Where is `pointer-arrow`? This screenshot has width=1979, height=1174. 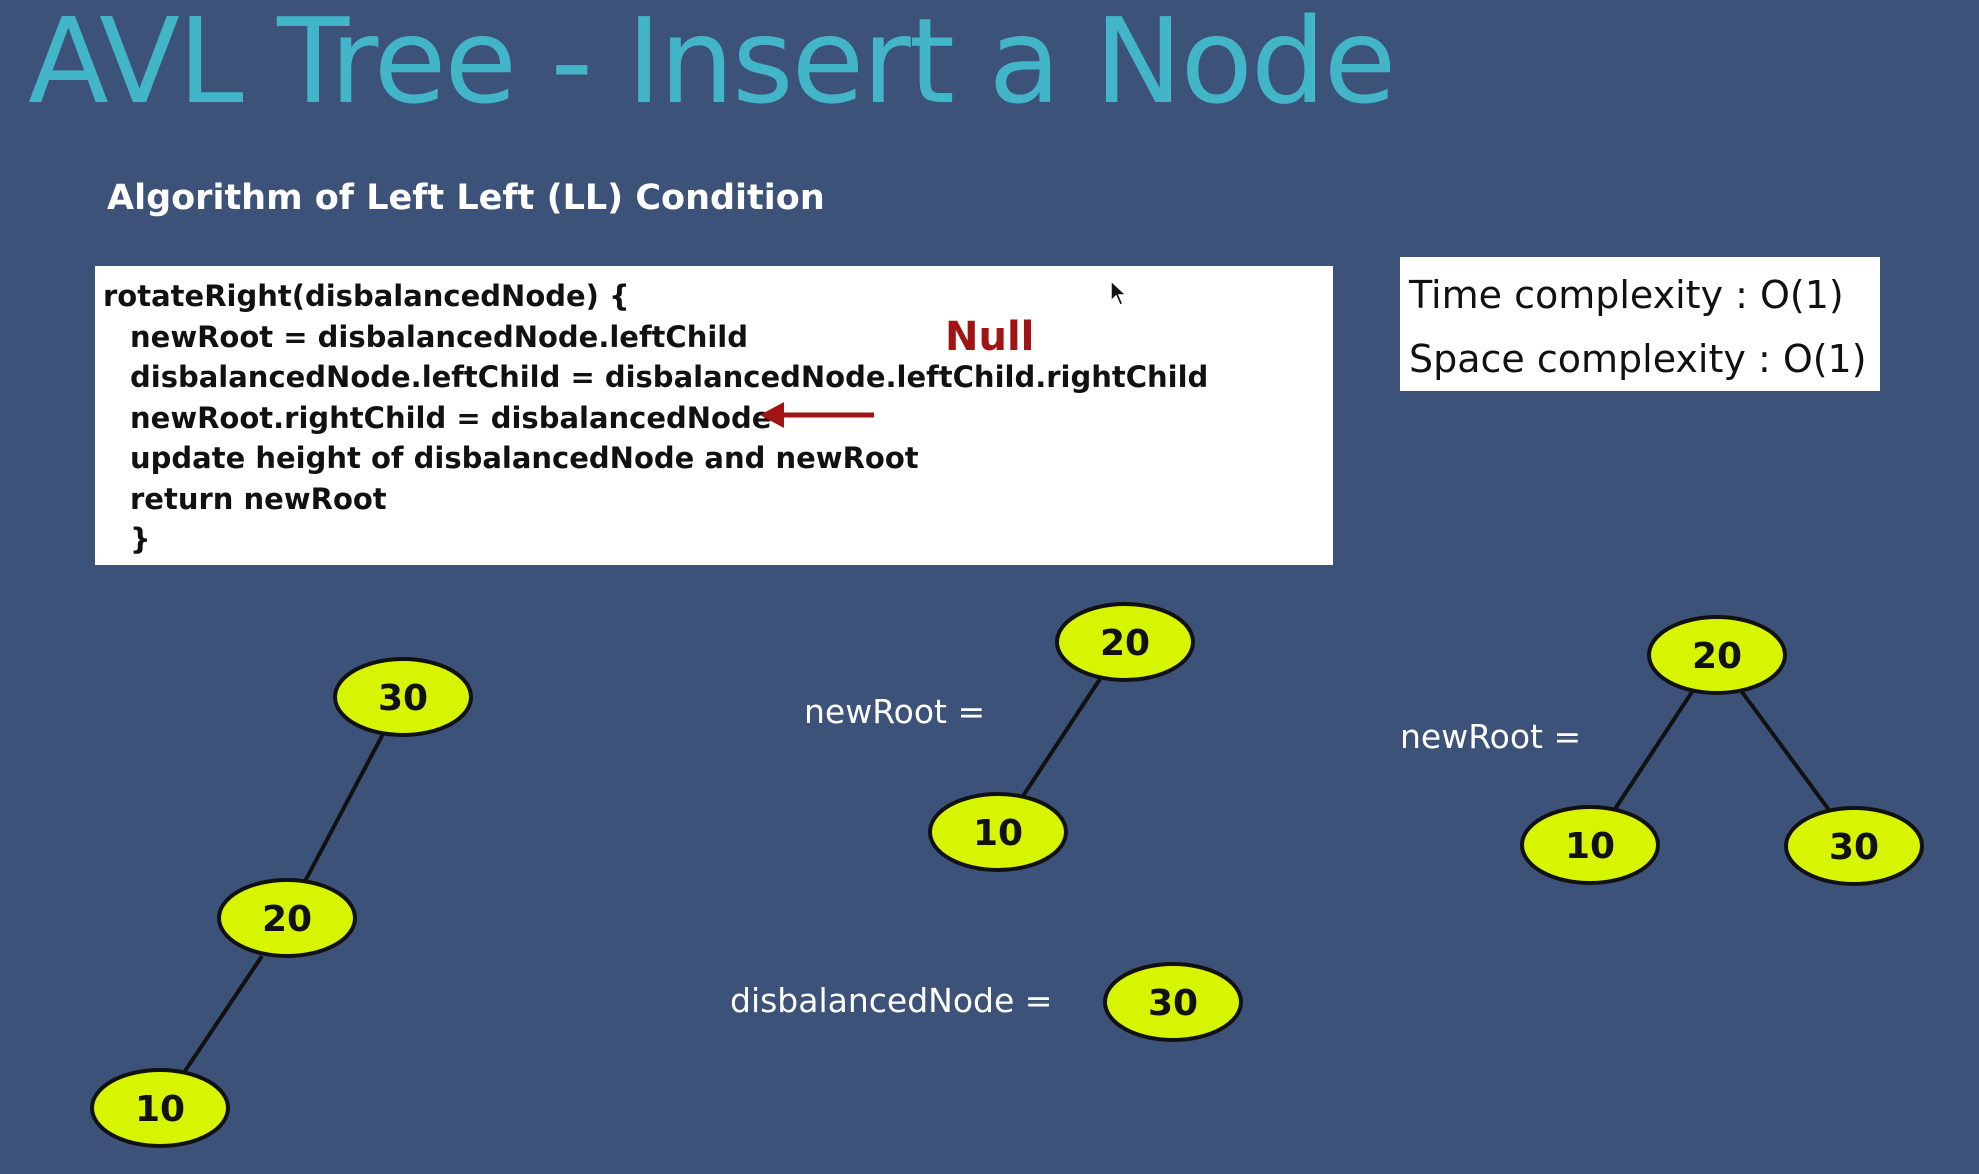 pointer-arrow is located at coordinates (817, 415).